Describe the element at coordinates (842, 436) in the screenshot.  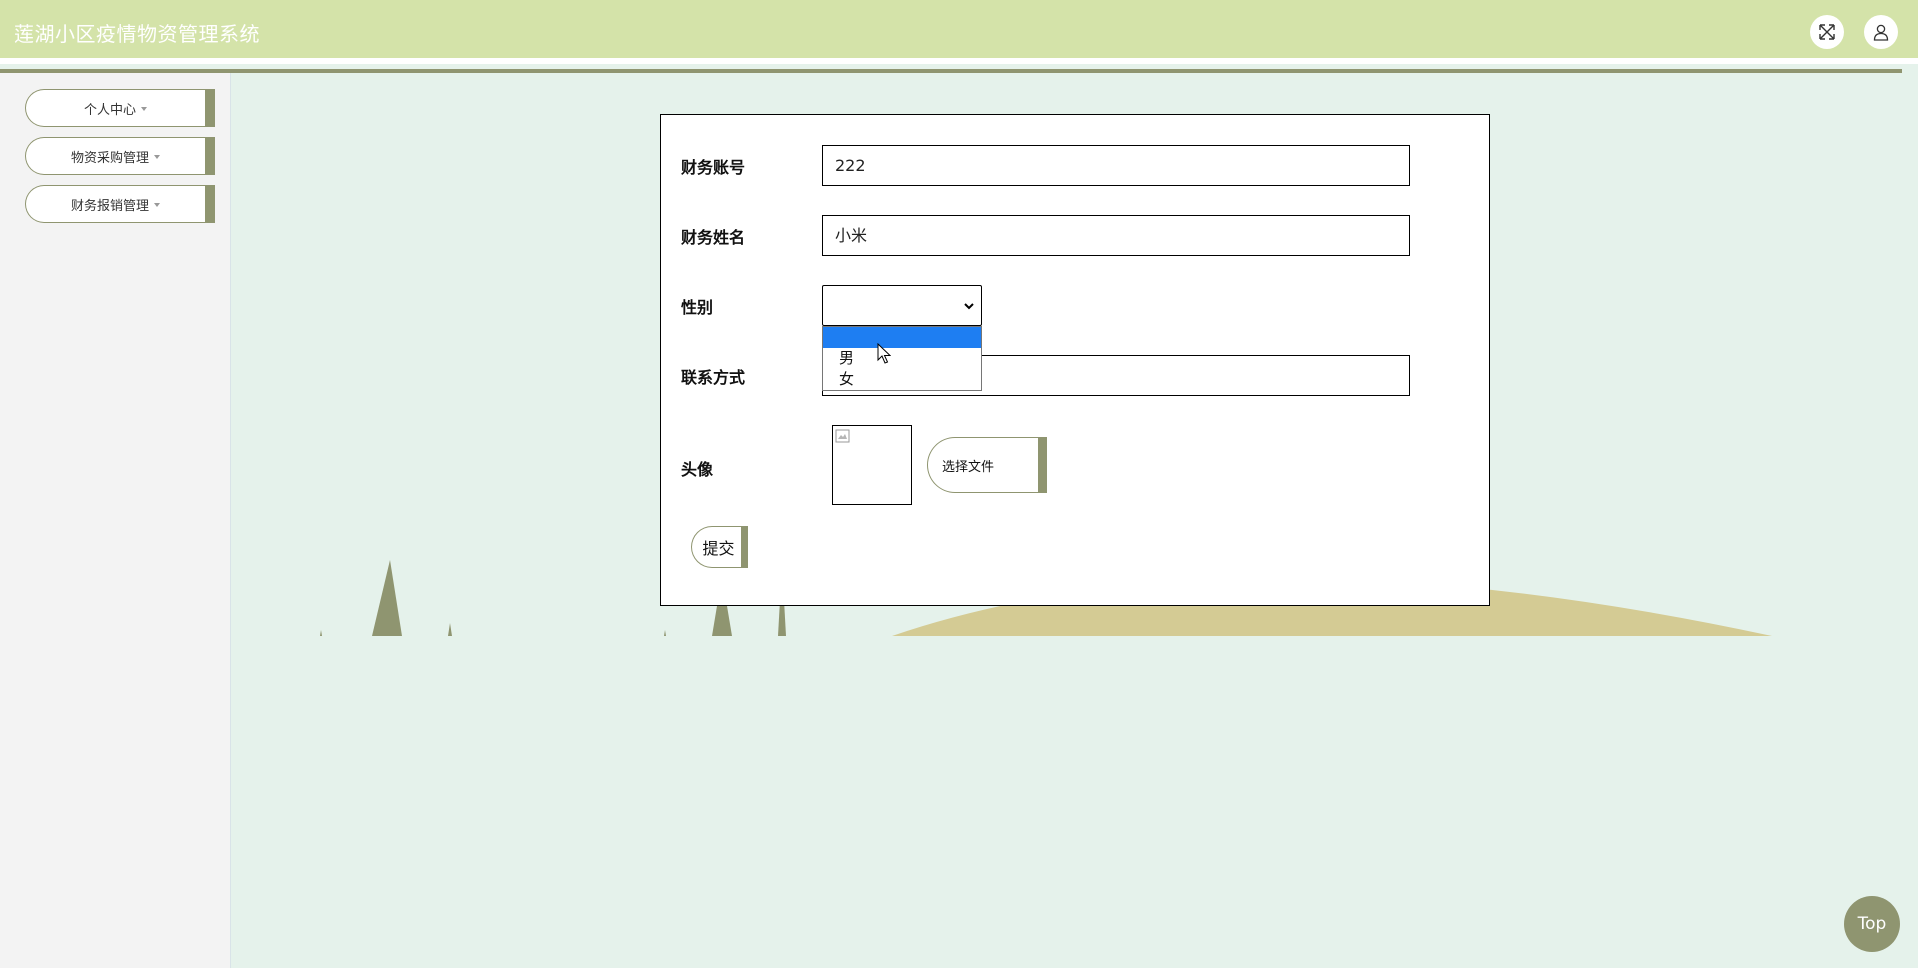
I see `broken-image-icon` at that location.